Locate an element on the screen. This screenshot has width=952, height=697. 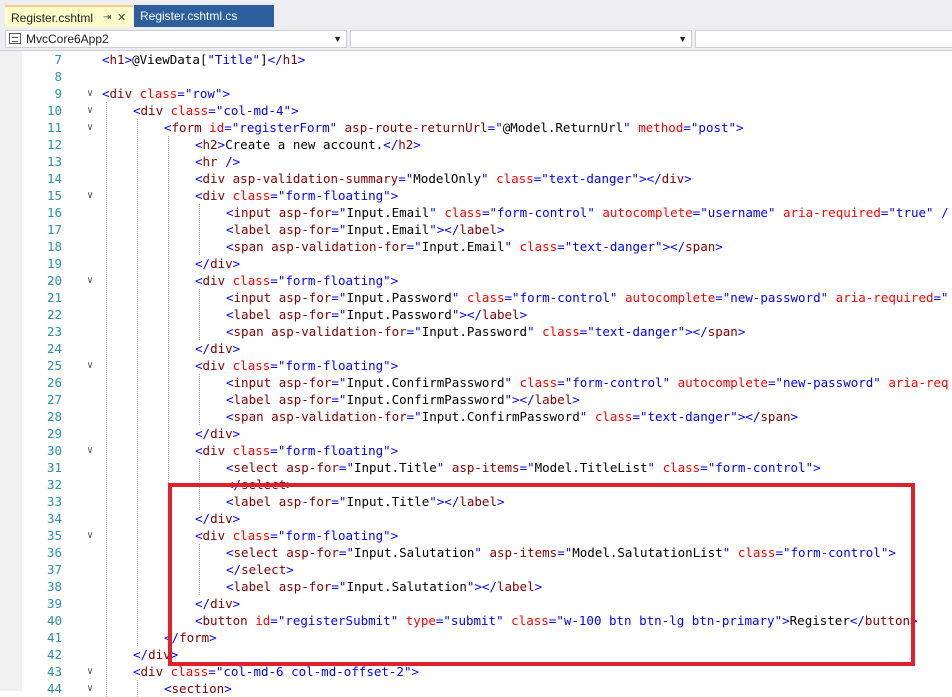
tab-register-cshtml: Register.cshtml ⇥ ✕ is located at coordinates (69, 16).